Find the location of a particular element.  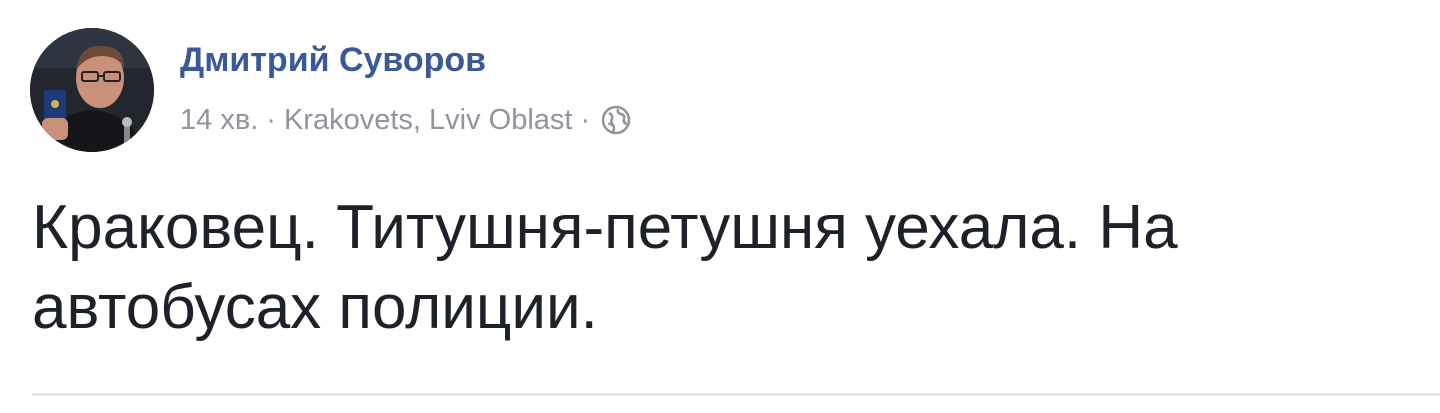

post-meta: 14 хв. · Krakovets, Lviv Oblast · is located at coordinates (406, 120).